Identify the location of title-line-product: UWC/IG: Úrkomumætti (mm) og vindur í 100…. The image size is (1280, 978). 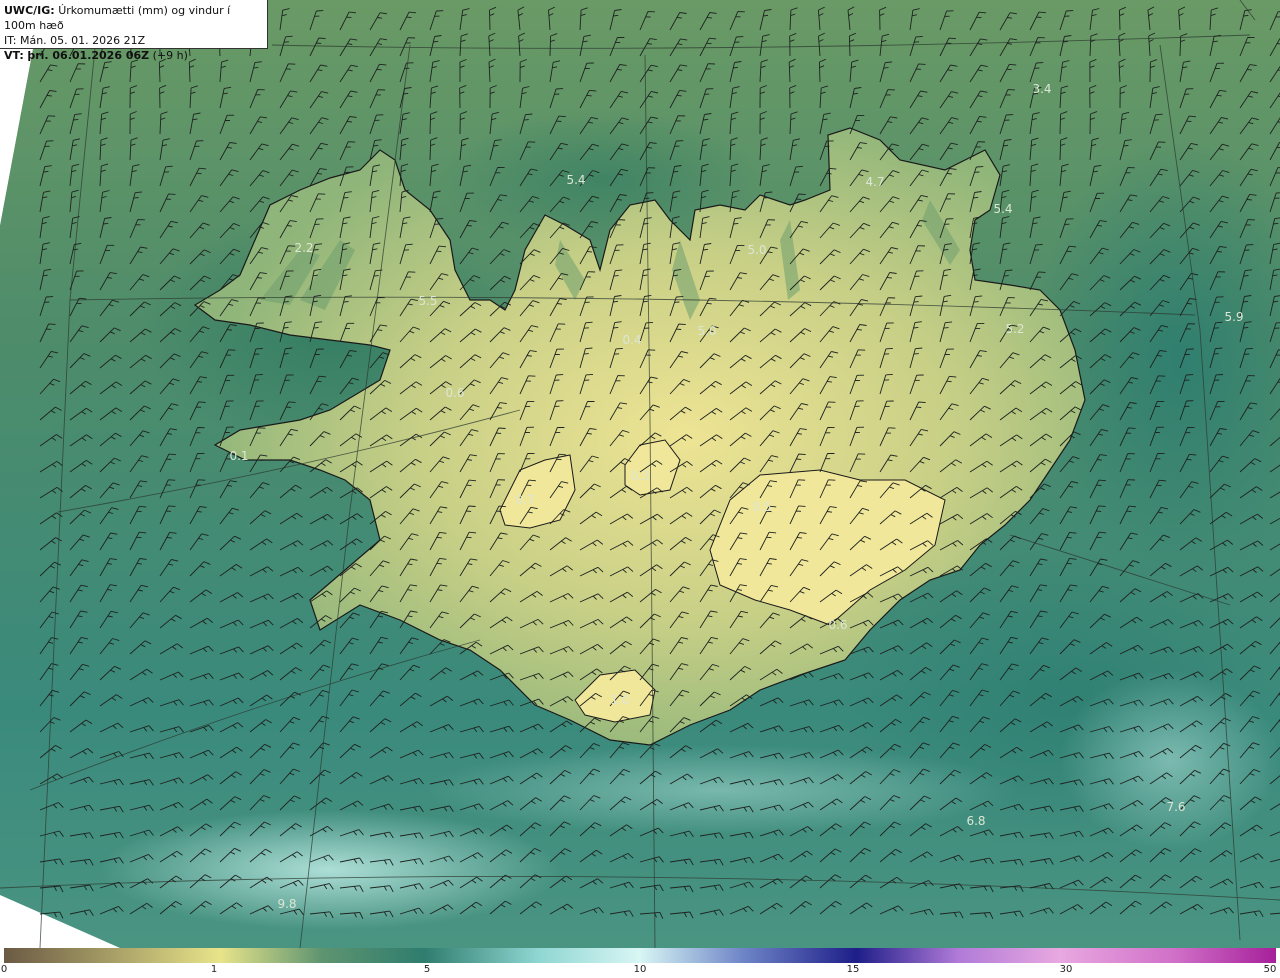
(133, 18).